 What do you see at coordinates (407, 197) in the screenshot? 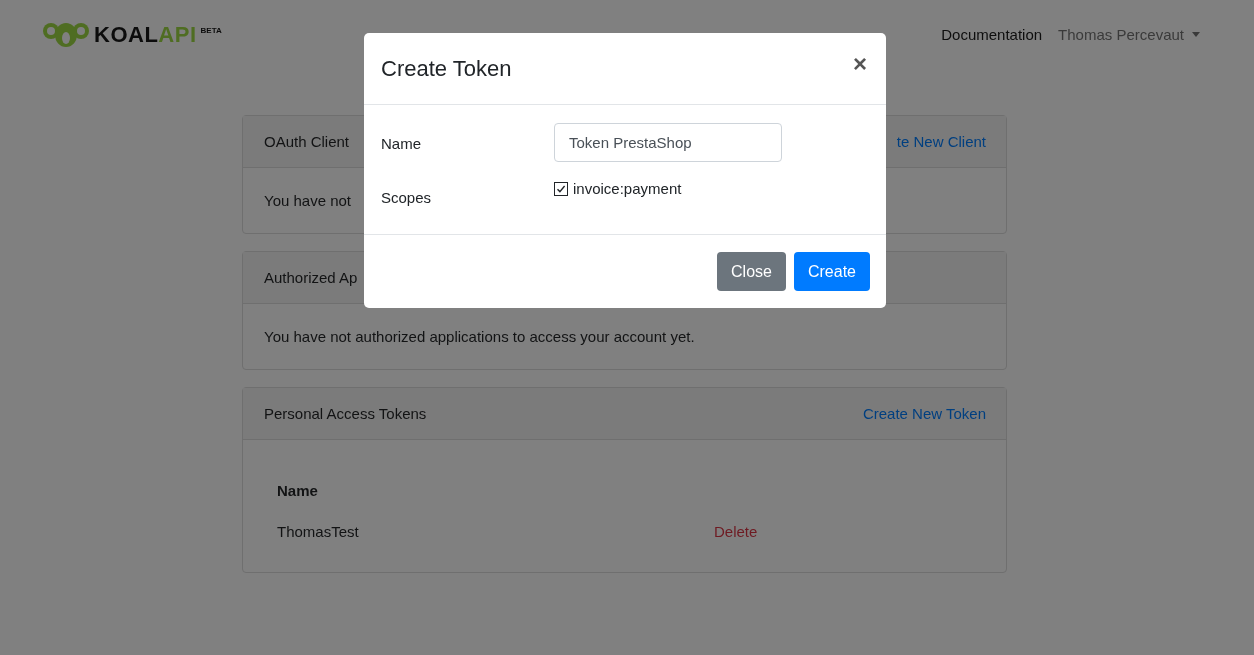
I see `field-label: Scopes` at bounding box center [407, 197].